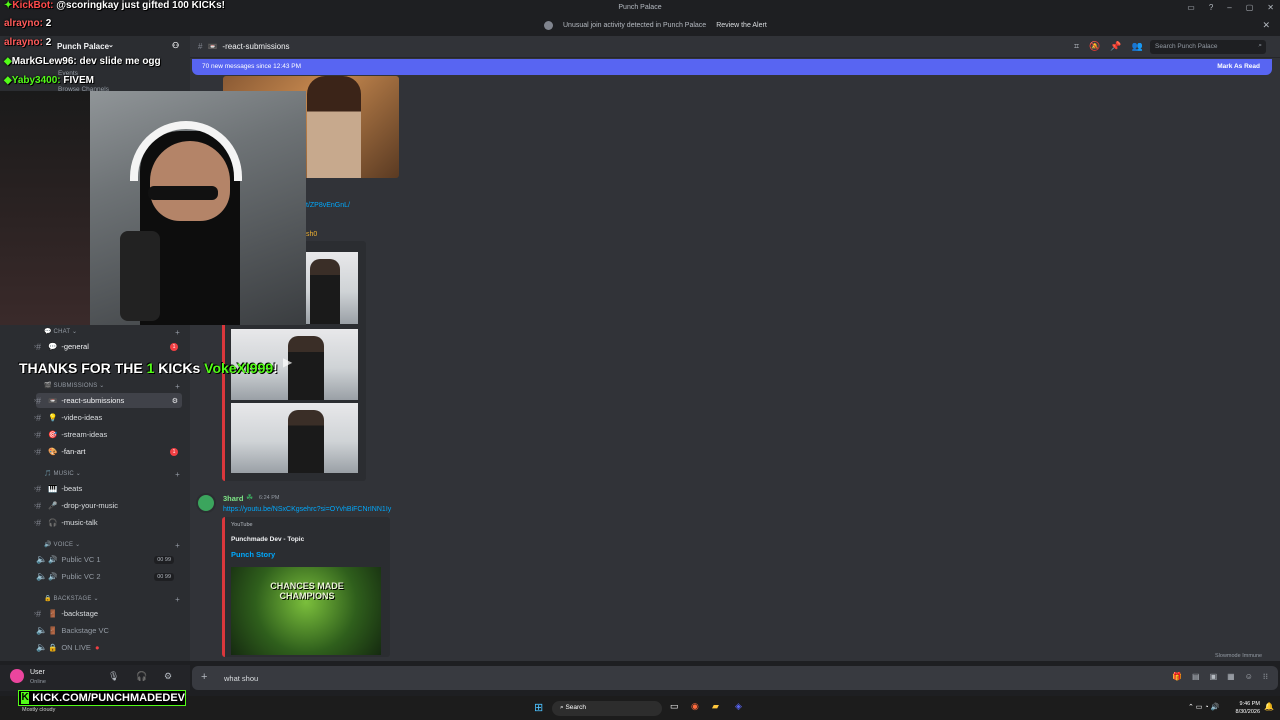  Describe the element at coordinates (109, 576) in the screenshot. I see `voice-channel-public-vc2: 🔈 🔊 Public VC 2 00 99` at that location.